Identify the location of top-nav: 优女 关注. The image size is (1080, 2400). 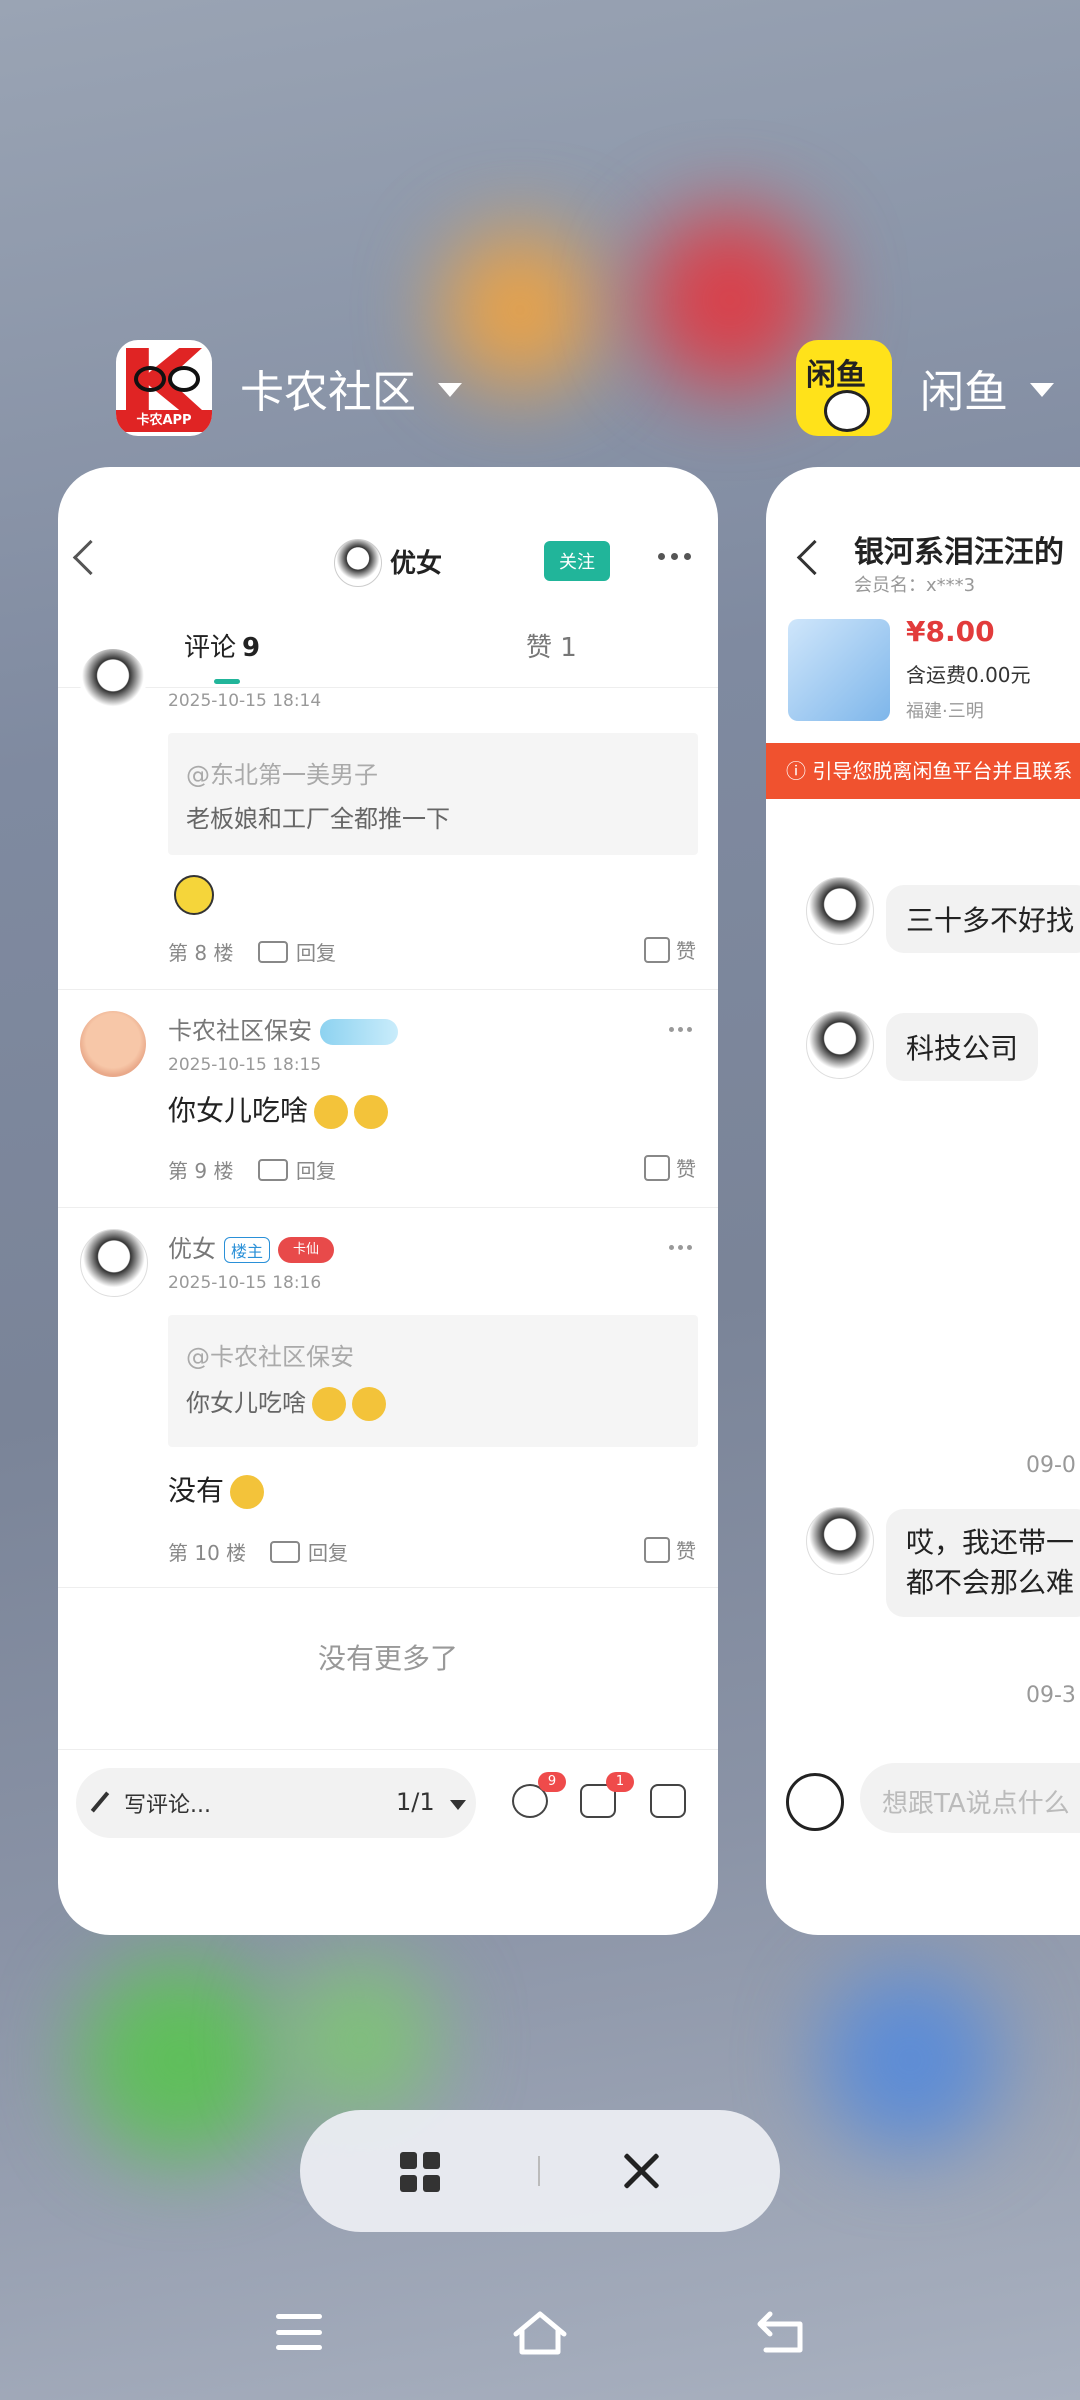
(388, 562).